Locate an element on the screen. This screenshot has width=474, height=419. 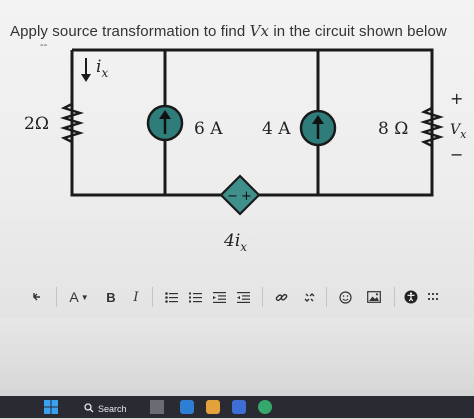
dep-source-minus: − is located at coordinates (232, 196).